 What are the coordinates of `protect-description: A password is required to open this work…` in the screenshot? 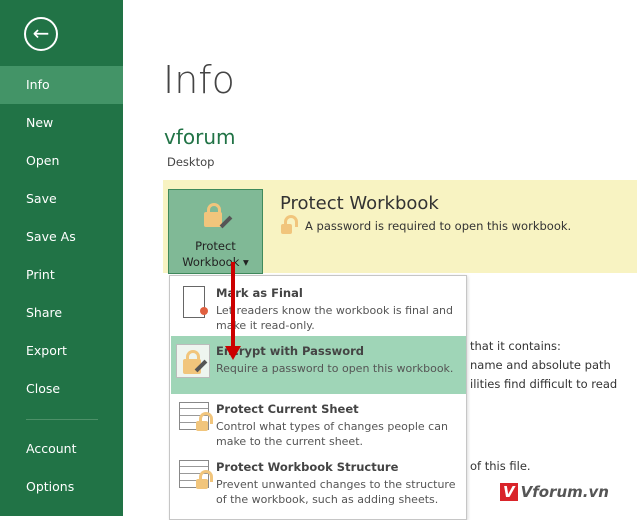 It's located at (438, 226).